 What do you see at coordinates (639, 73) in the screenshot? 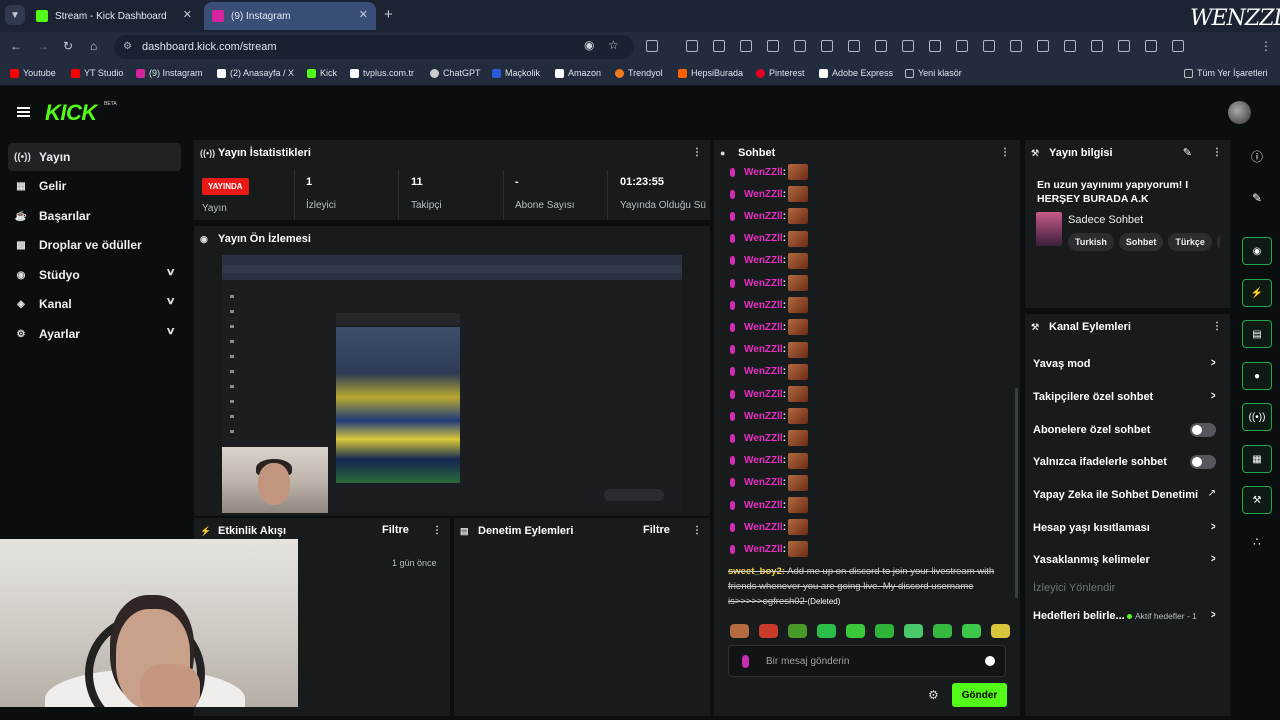
I see `bookmark-trendyol: Trendyol` at bounding box center [639, 73].